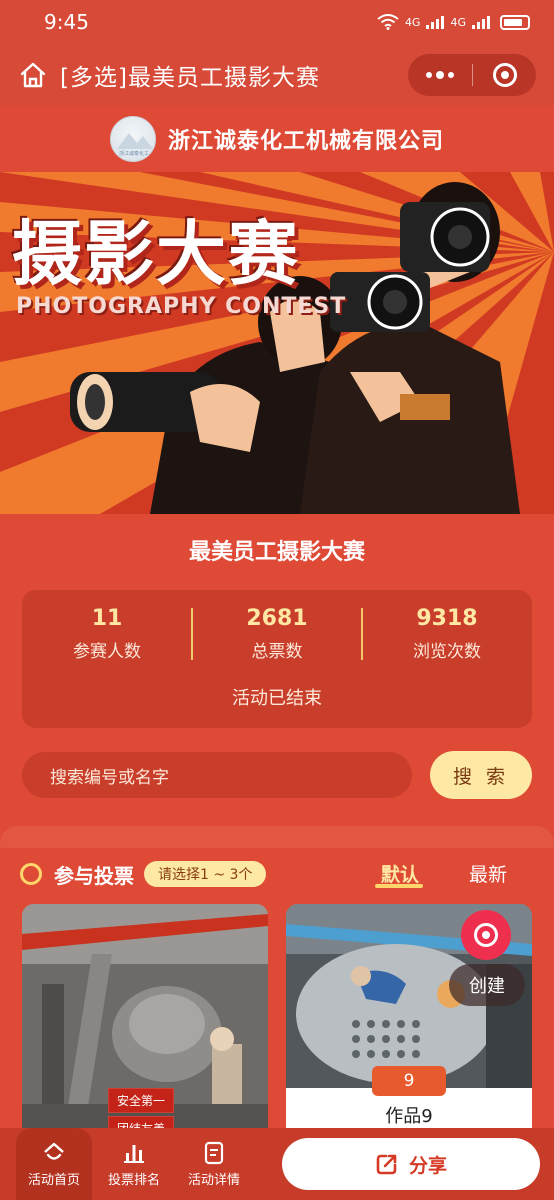 The image size is (554, 1200). I want to click on page-title: [多选]最美员工摄影大赛, so click(190, 78).